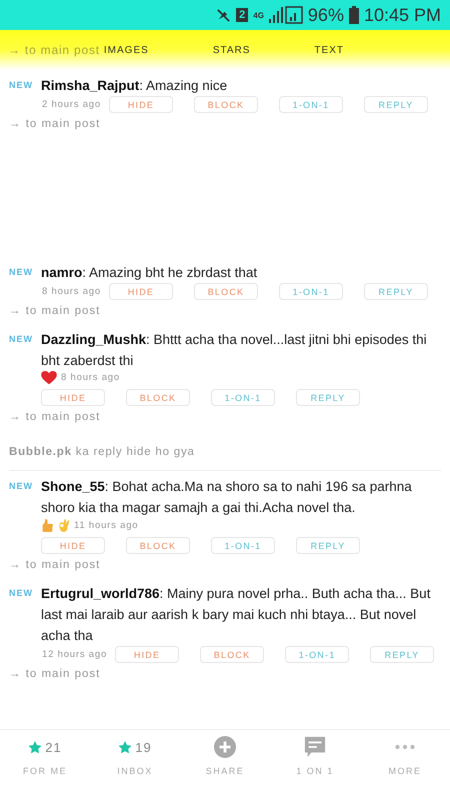 This screenshot has height=800, width=450. Describe the element at coordinates (234, 350) in the screenshot. I see `comment-text: Dazzling_Mushk: Bhttt acha tha novel...last jitni bhi episodes thi bht zaberdst thi` at that location.